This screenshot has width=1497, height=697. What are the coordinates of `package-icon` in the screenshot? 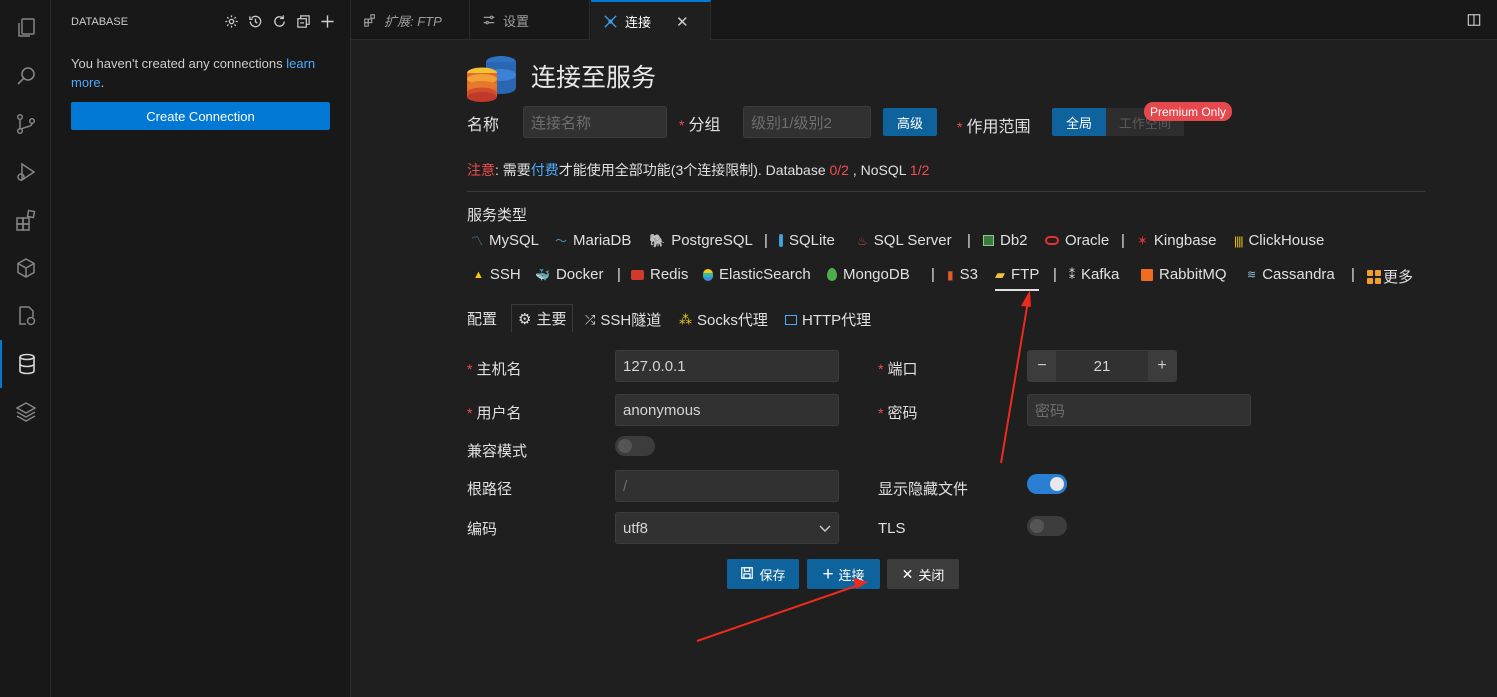 It's located at (25, 268).